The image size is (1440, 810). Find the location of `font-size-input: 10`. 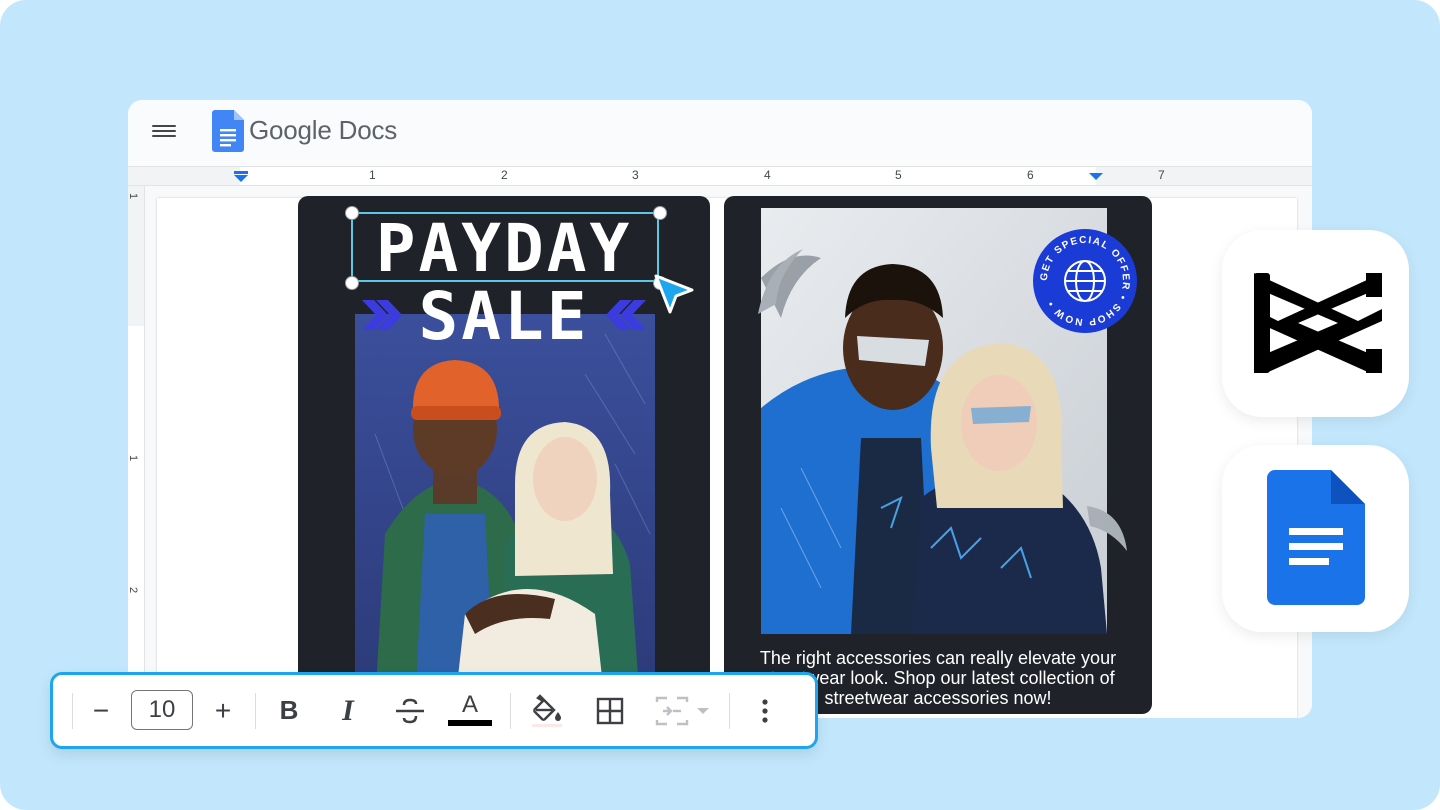

font-size-input: 10 is located at coordinates (162, 710).